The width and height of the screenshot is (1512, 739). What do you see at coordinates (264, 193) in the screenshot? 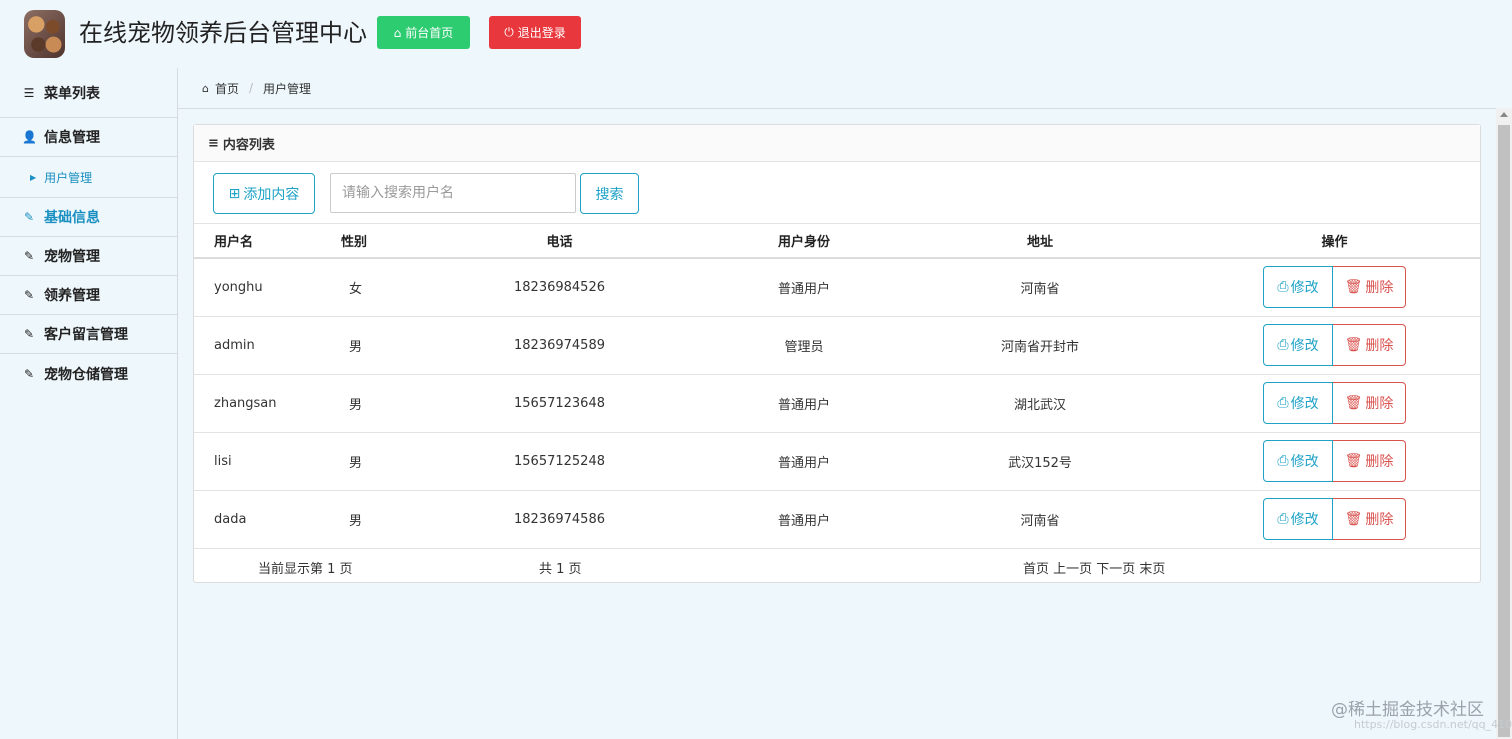
I see `add-content-button: ⊞ 添加内容` at bounding box center [264, 193].